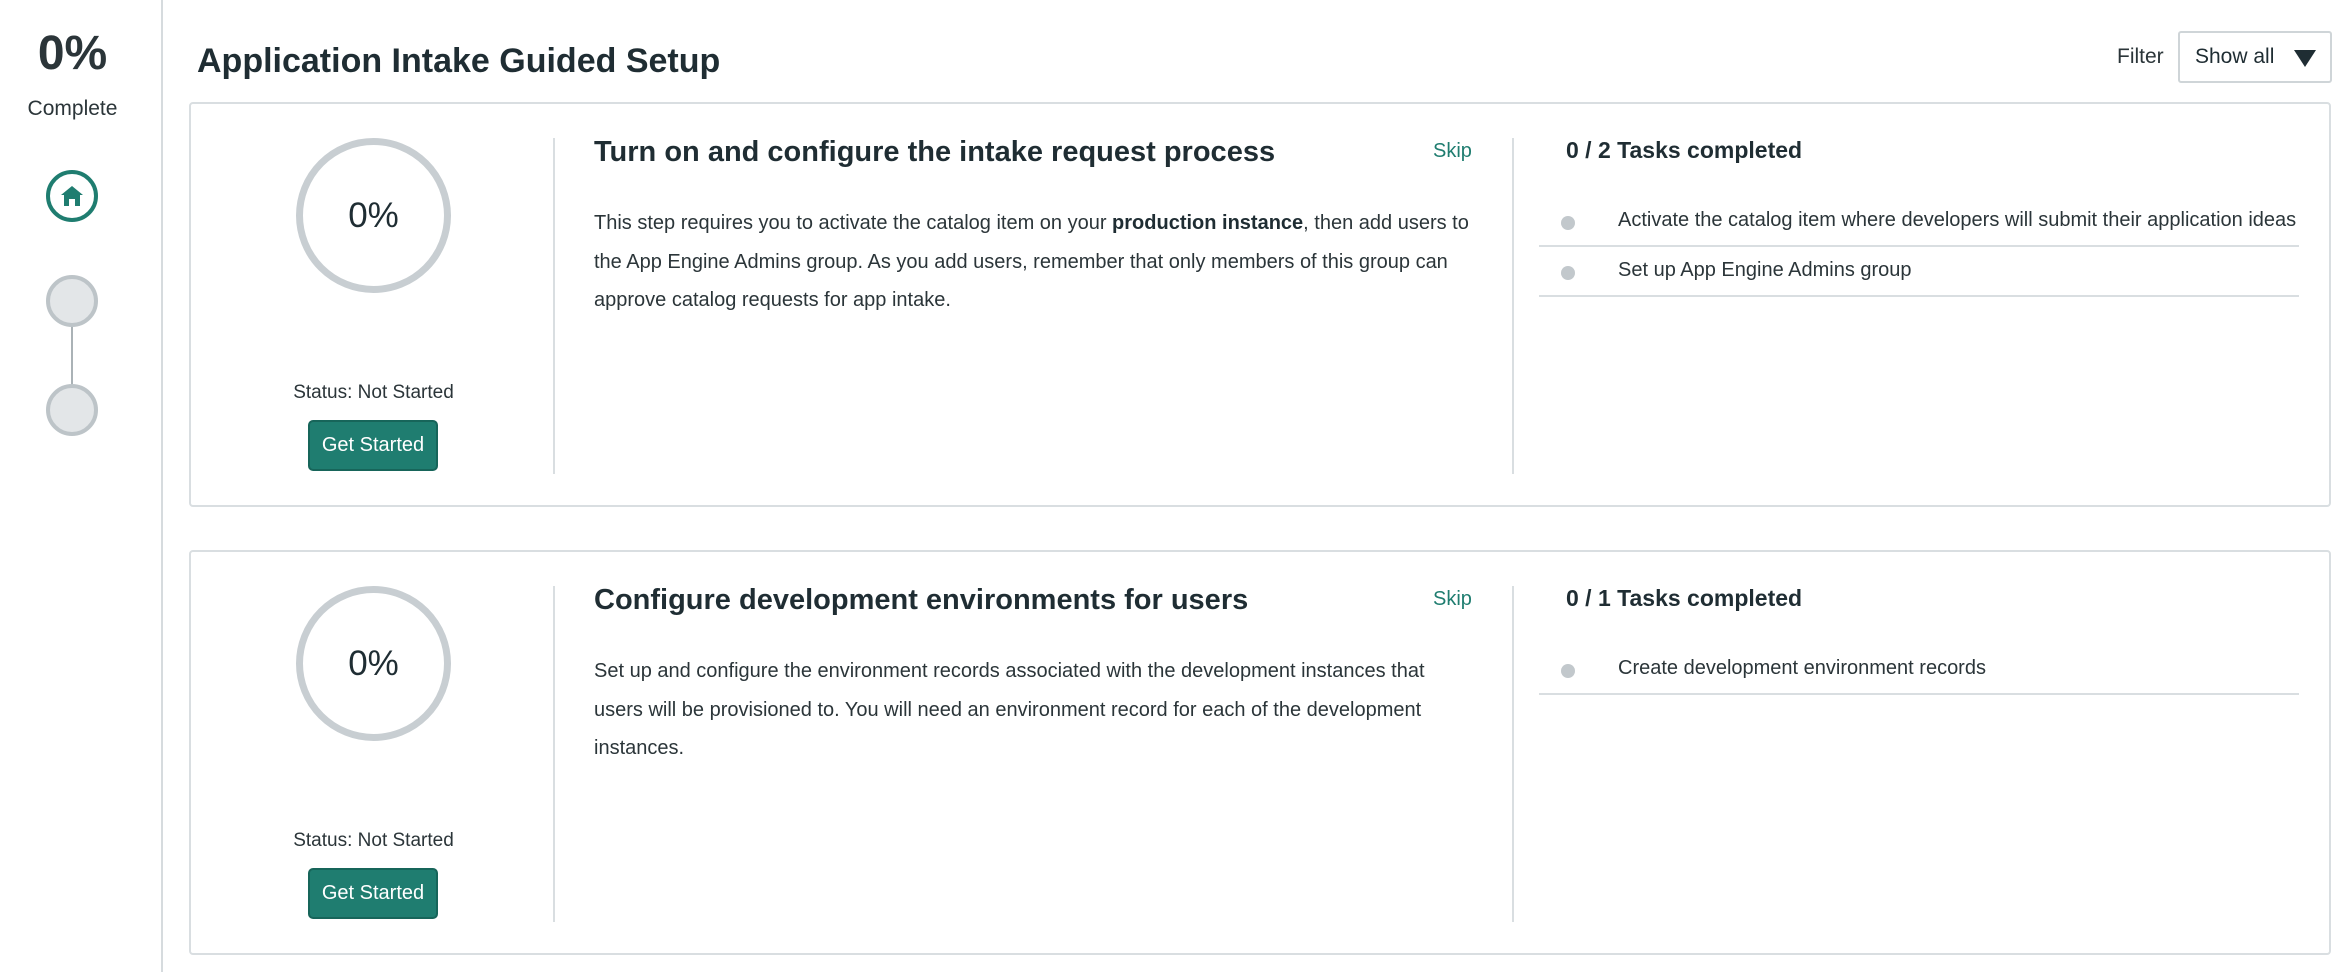  I want to click on task-item: Create development environment records, so click(1919, 670).